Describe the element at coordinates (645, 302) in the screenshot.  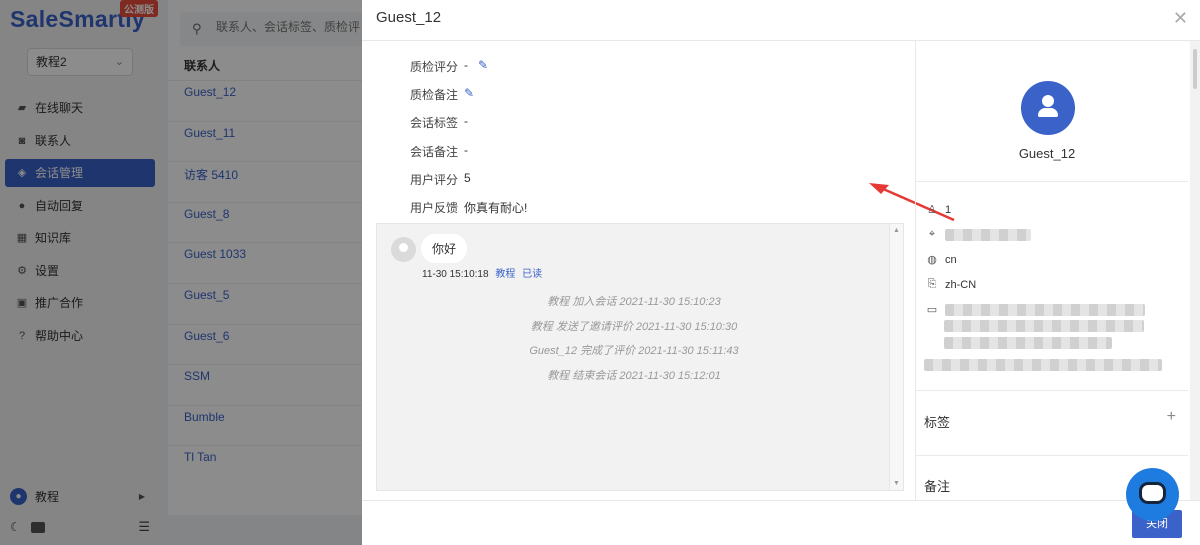
I see `event-text: 加入会话 2021-11-30 15:10:23` at that location.